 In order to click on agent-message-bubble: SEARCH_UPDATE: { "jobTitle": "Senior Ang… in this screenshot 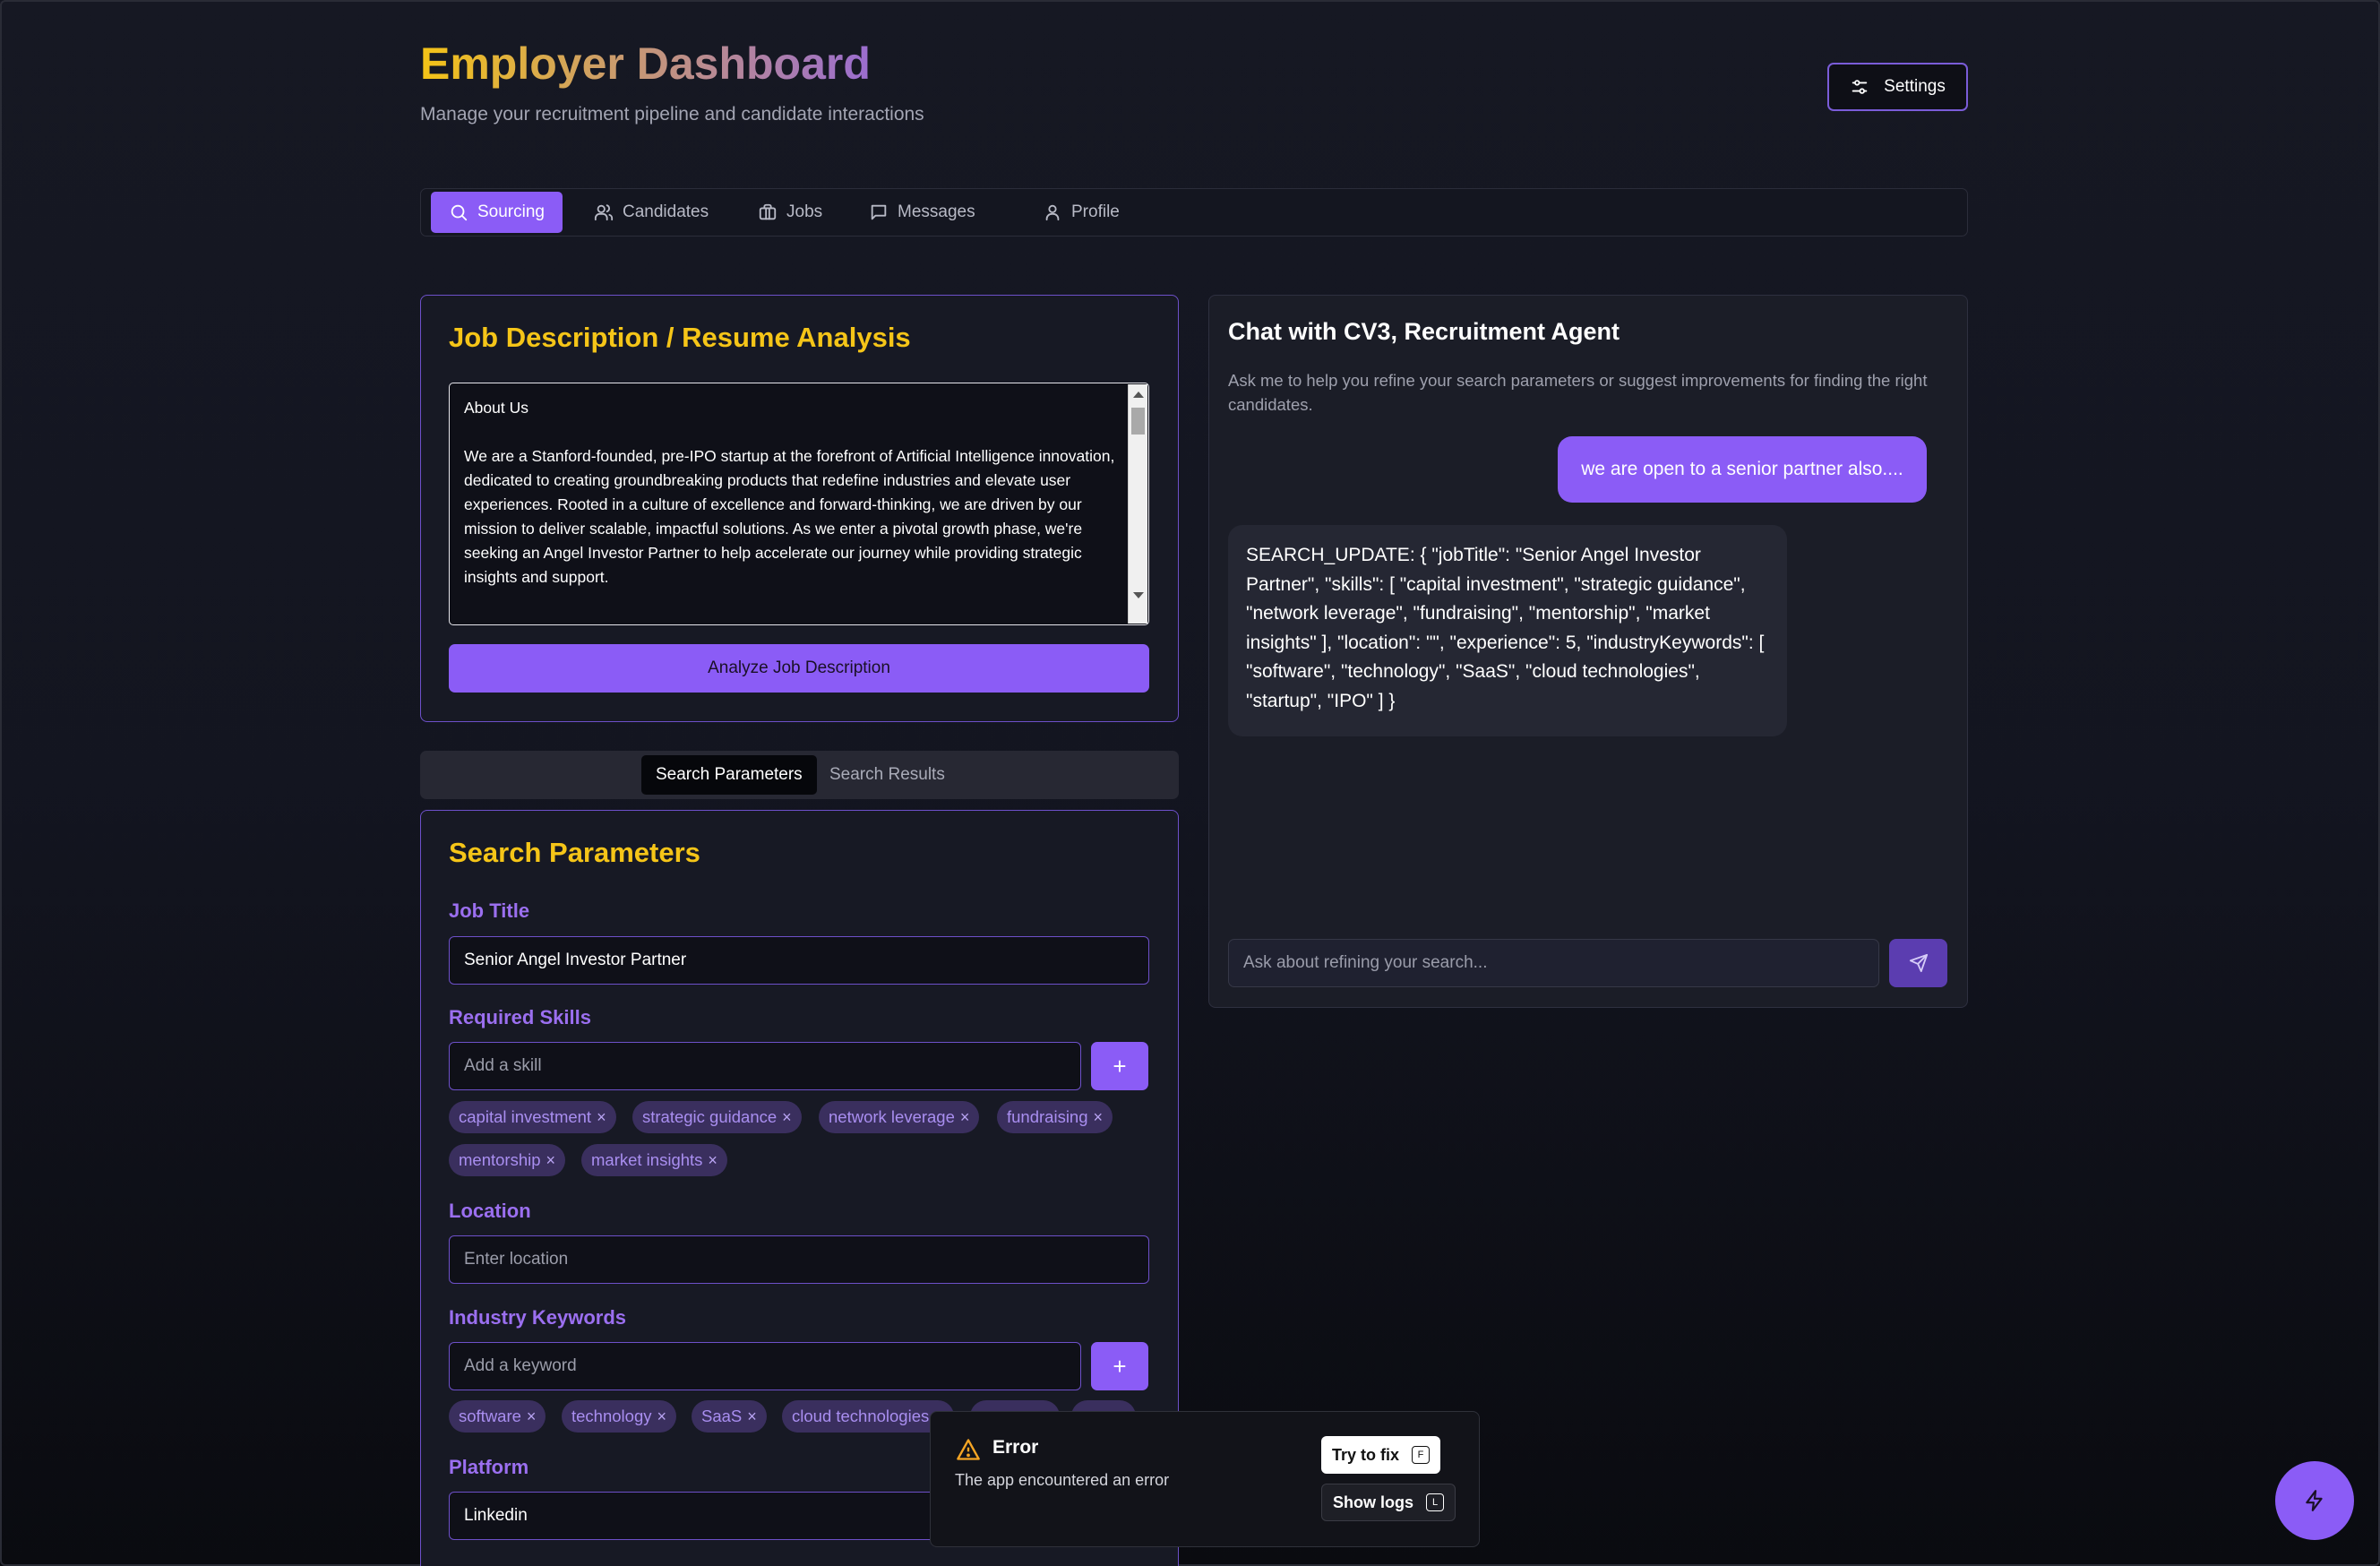, I will do `click(1507, 630)`.